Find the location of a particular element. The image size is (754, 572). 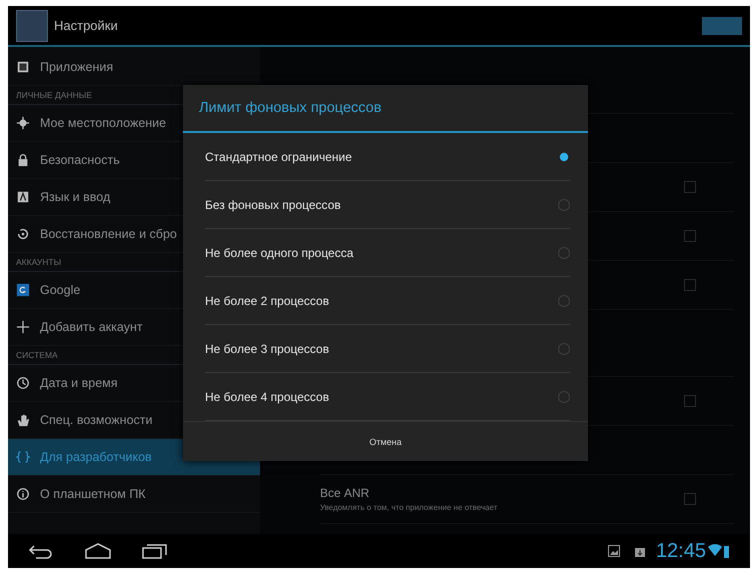

clock-time: 12:45 is located at coordinates (681, 551).